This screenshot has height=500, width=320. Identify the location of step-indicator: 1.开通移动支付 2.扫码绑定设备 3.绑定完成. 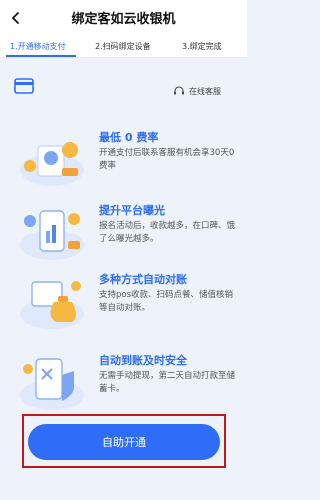
(123, 47).